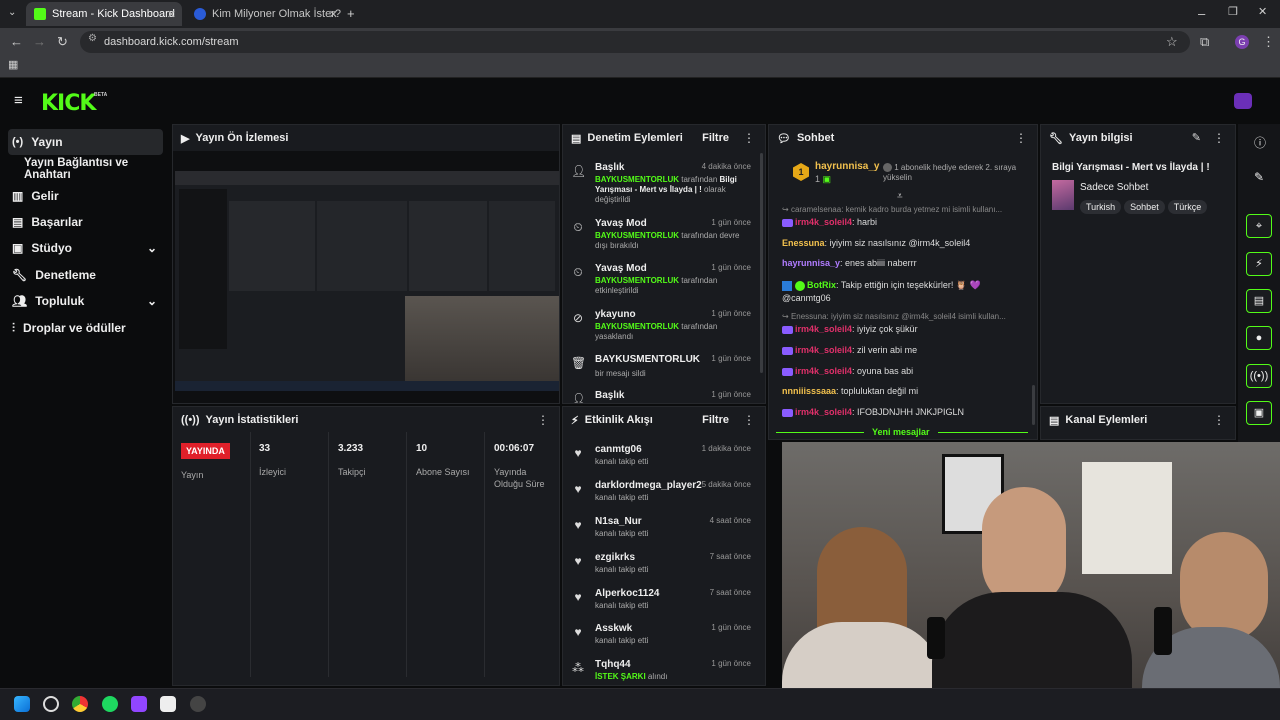  Describe the element at coordinates (635, 42) in the screenshot. I see `url-input: dashboard.kick.com/stream` at that location.